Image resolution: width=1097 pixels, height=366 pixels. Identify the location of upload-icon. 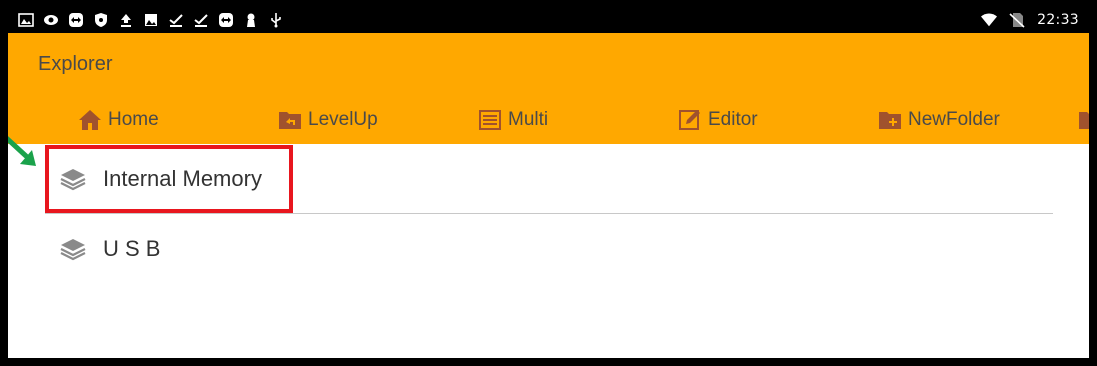
(126, 20).